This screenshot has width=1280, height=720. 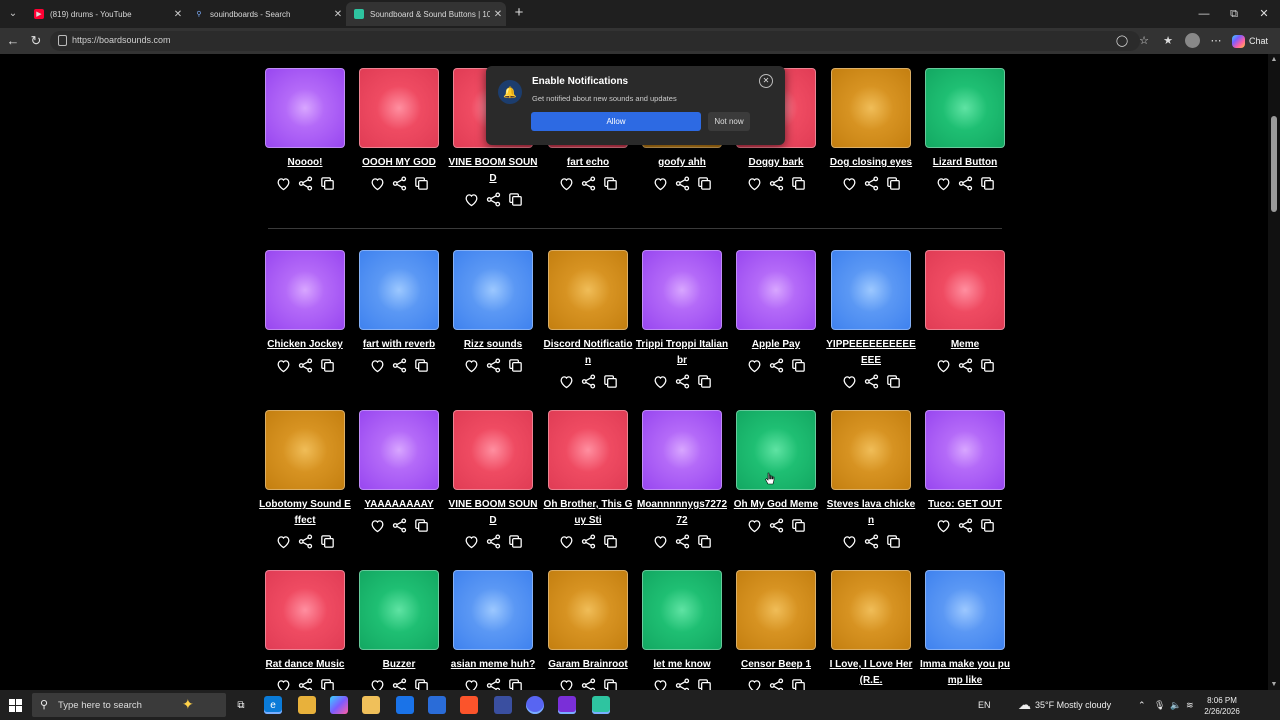 I want to click on edge-icon: e, so click(x=273, y=705).